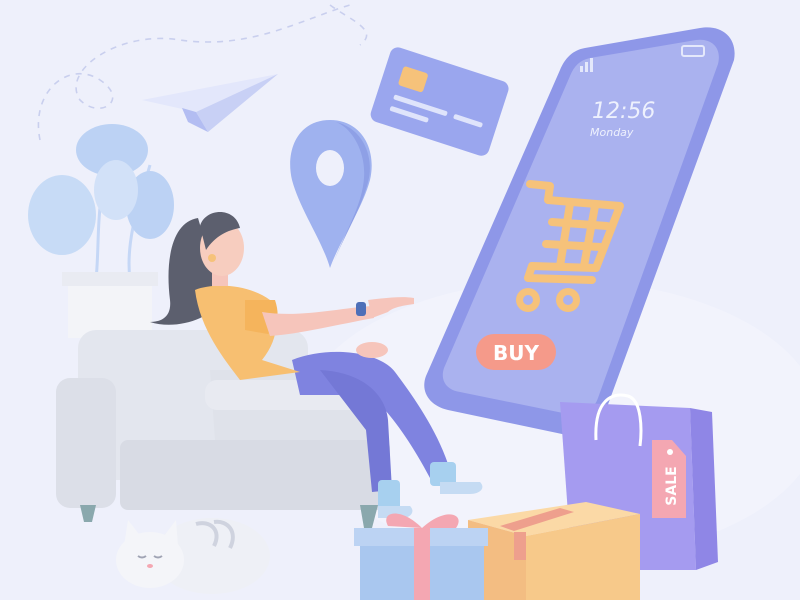 The width and height of the screenshot is (800, 600). What do you see at coordinates (623, 111) in the screenshot?
I see `phone-time: 12:56` at bounding box center [623, 111].